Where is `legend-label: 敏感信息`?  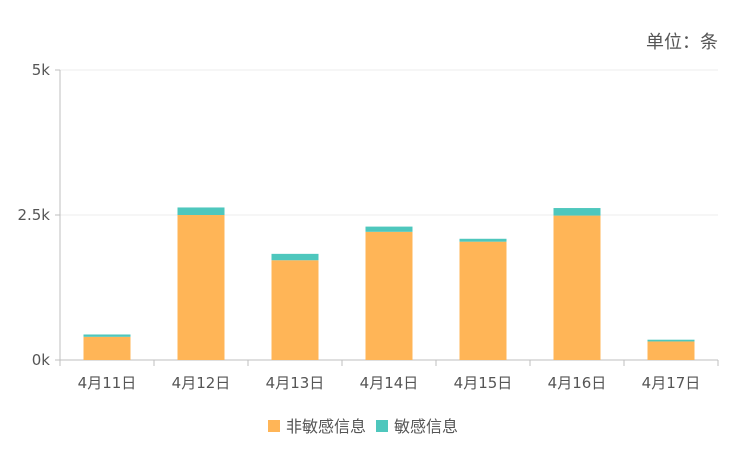 legend-label: 敏感信息 is located at coordinates (426, 426).